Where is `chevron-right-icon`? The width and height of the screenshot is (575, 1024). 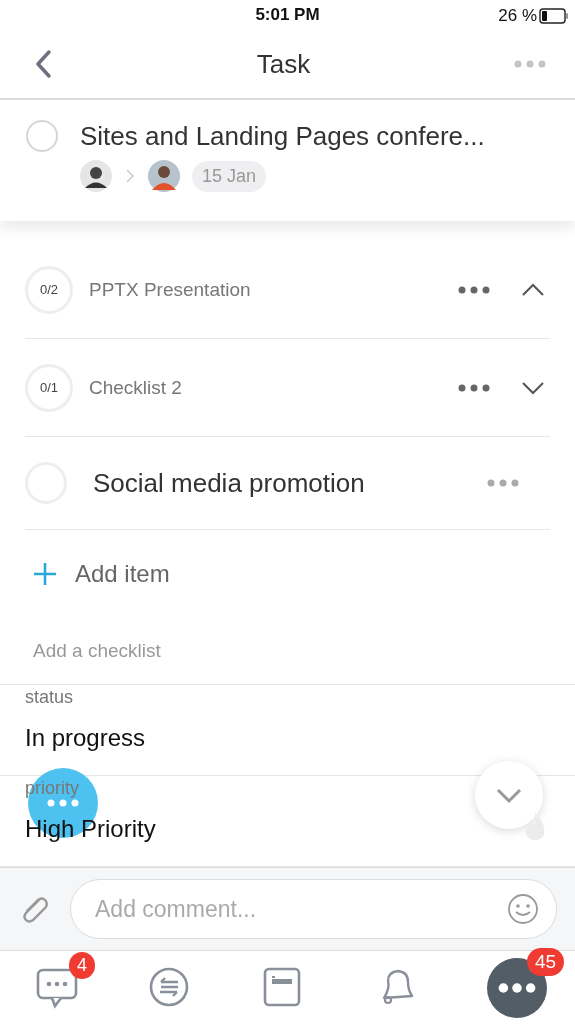
chevron-right-icon is located at coordinates (130, 176).